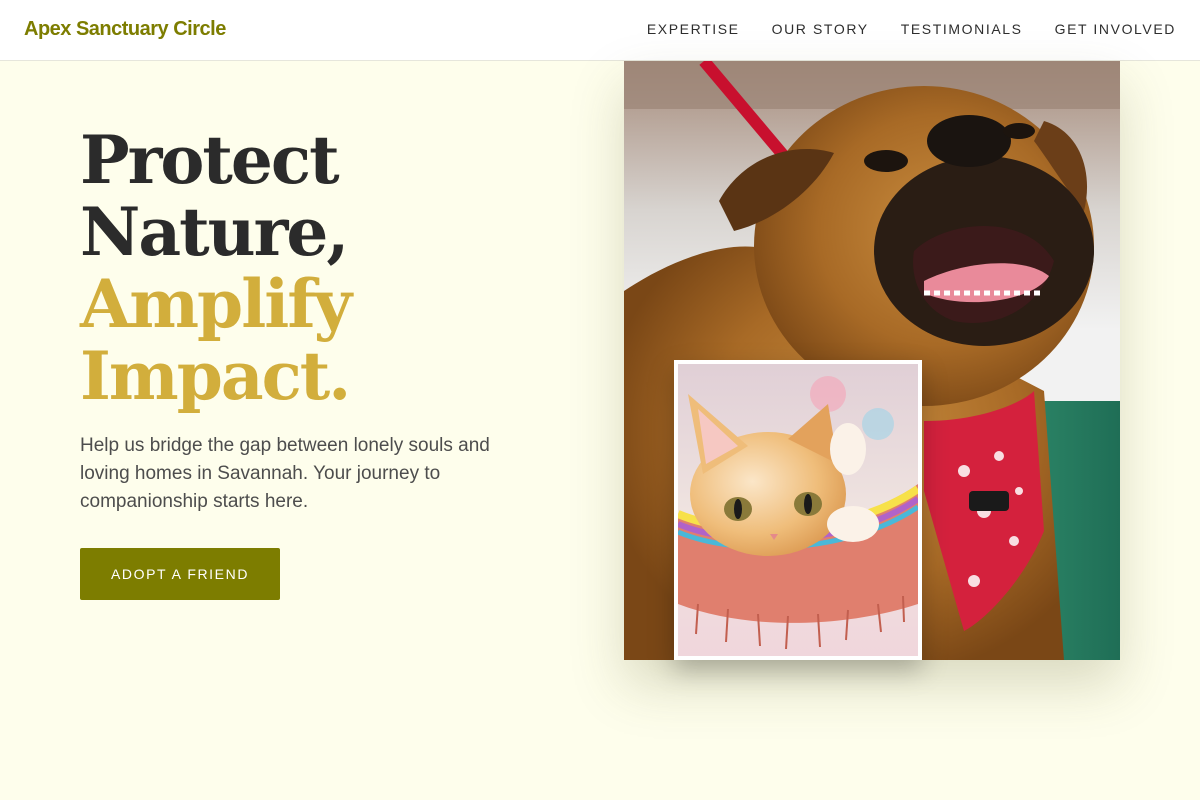 The image size is (1200, 800). I want to click on hero-title-line-4: Impact., so click(215, 376).